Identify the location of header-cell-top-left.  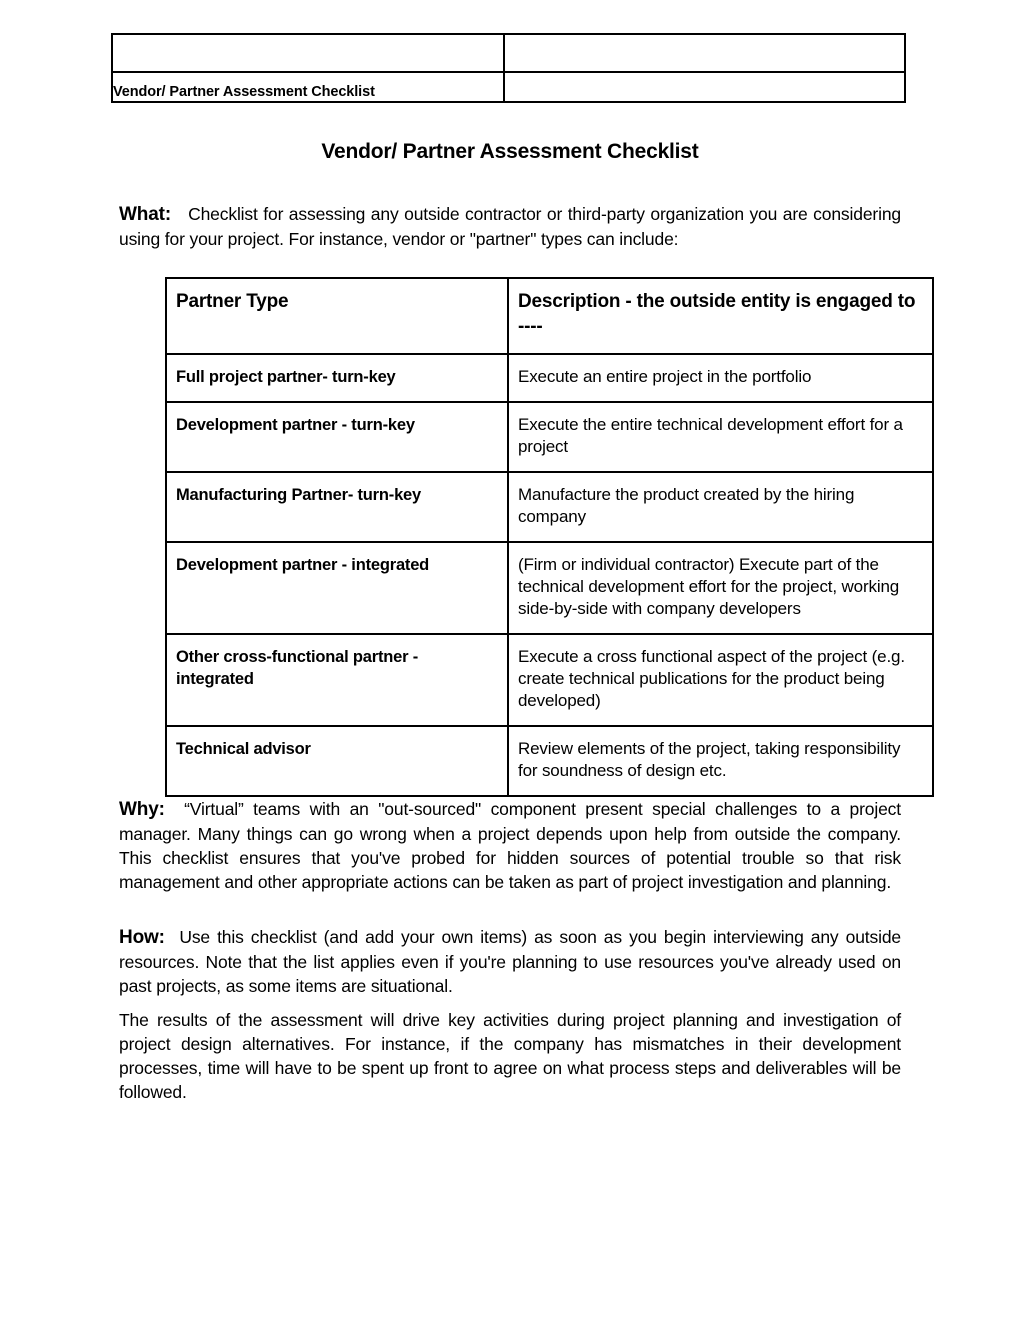
(308, 53).